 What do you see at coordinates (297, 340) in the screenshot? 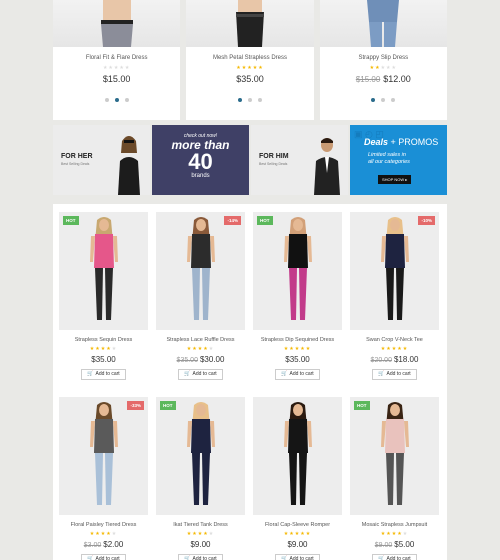
I see `product-name: Strapless Dip Sequined Dress` at bounding box center [297, 340].